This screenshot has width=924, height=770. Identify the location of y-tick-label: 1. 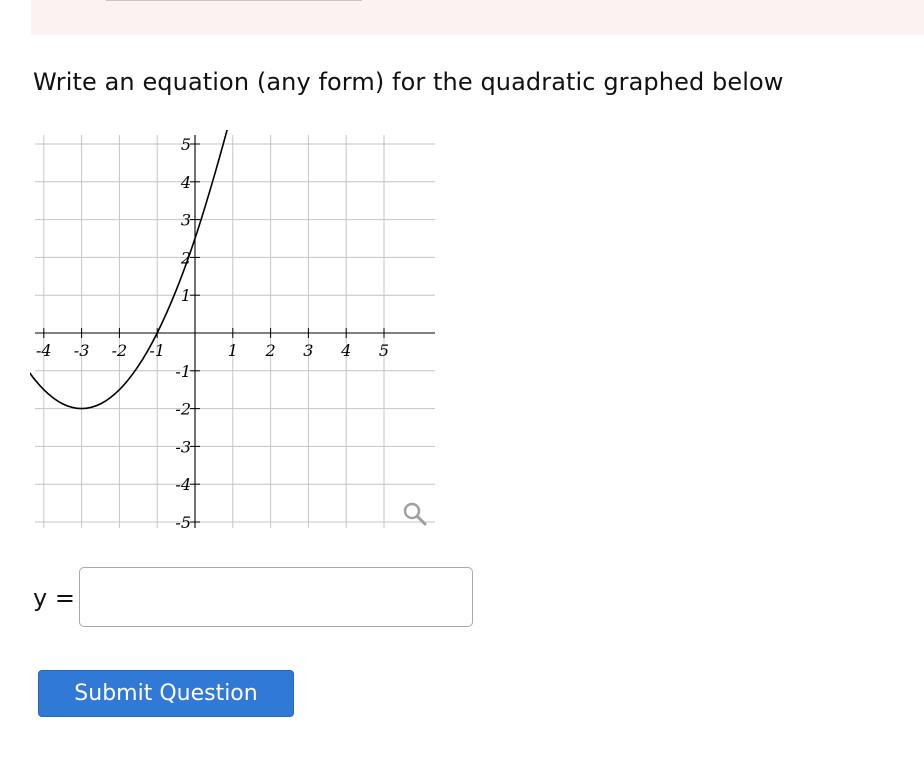
(186, 295).